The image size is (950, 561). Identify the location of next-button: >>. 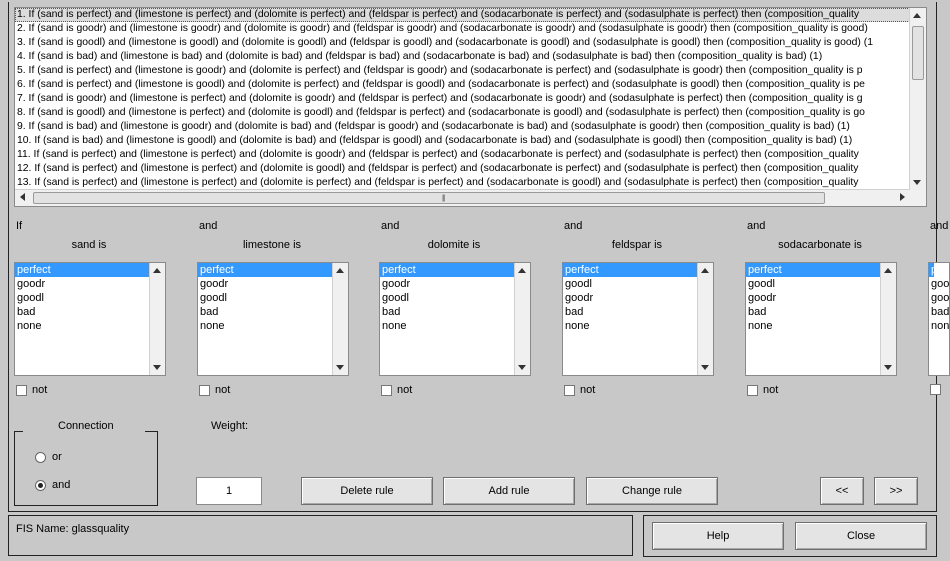
(896, 491).